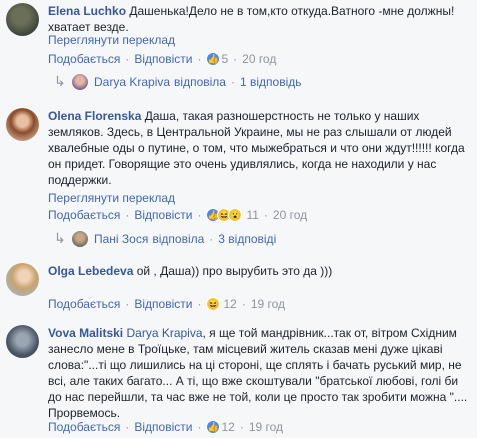 The width and height of the screenshot is (477, 438). Describe the element at coordinates (94, 116) in the screenshot. I see `comment-author: Olena Florenska` at that location.